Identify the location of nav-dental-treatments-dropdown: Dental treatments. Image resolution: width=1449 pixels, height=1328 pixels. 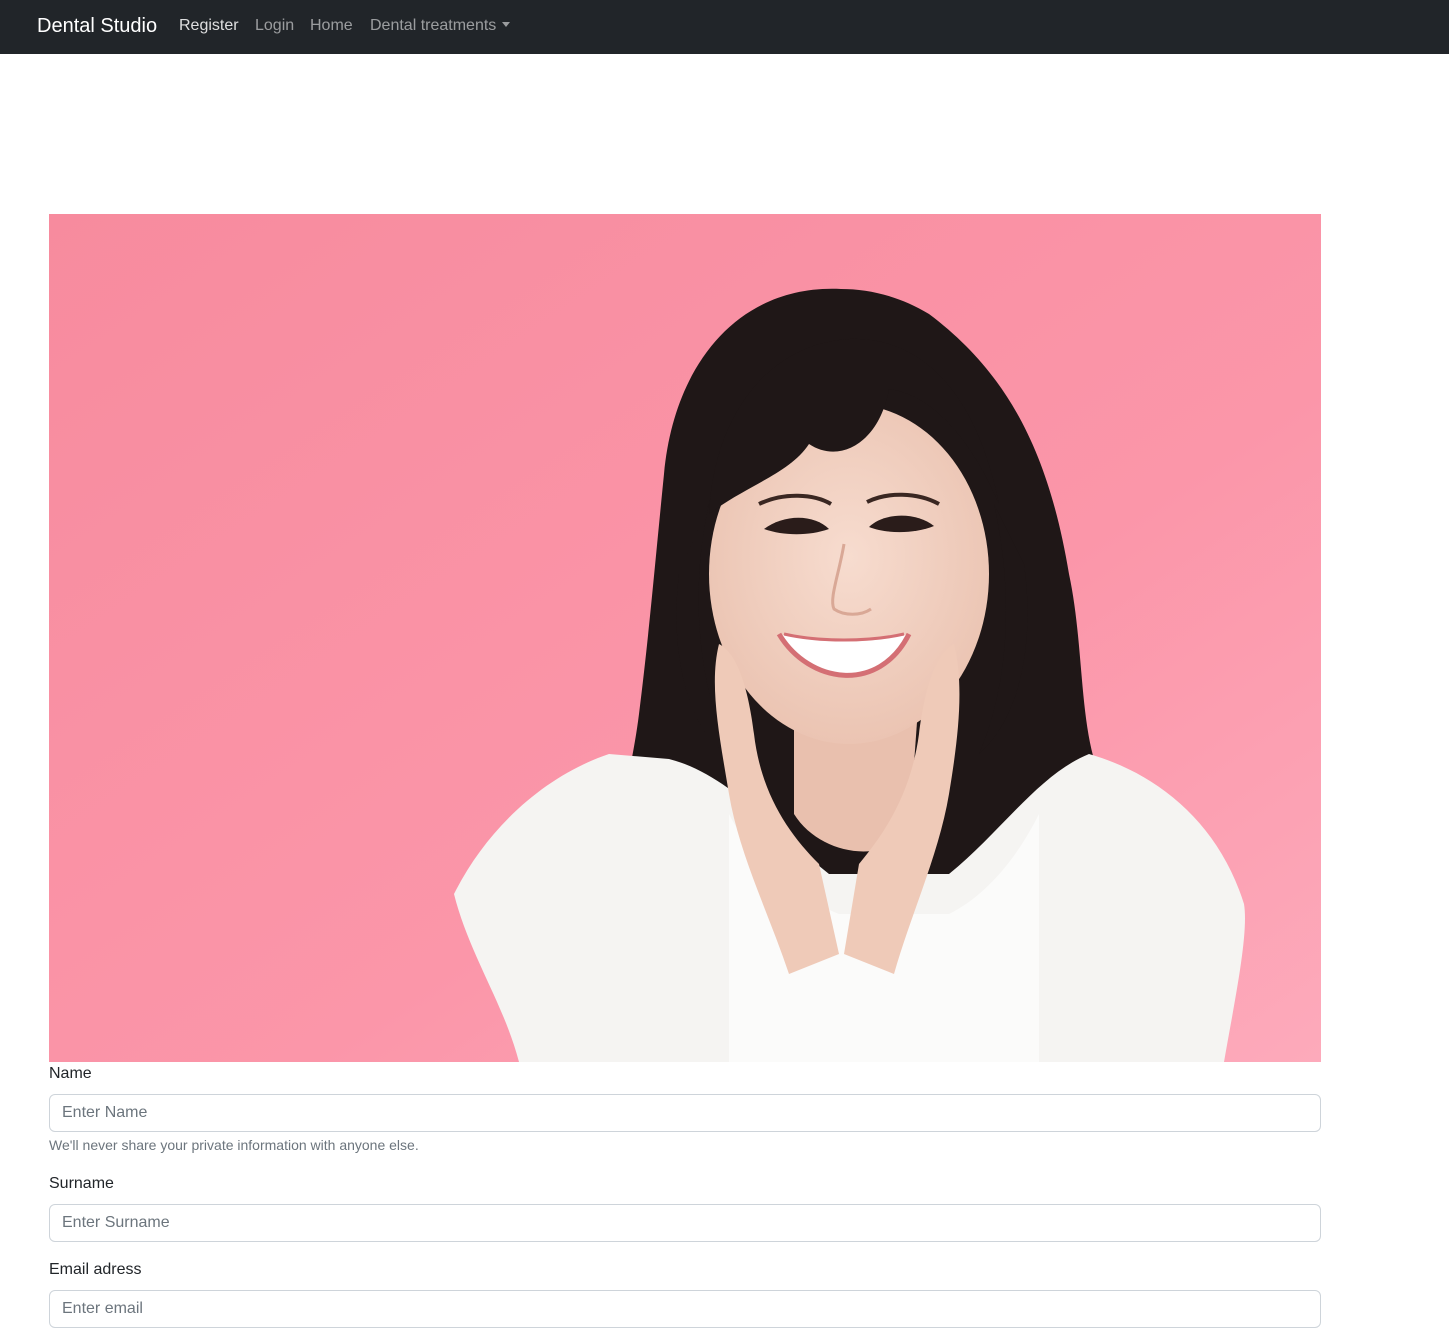
(440, 26).